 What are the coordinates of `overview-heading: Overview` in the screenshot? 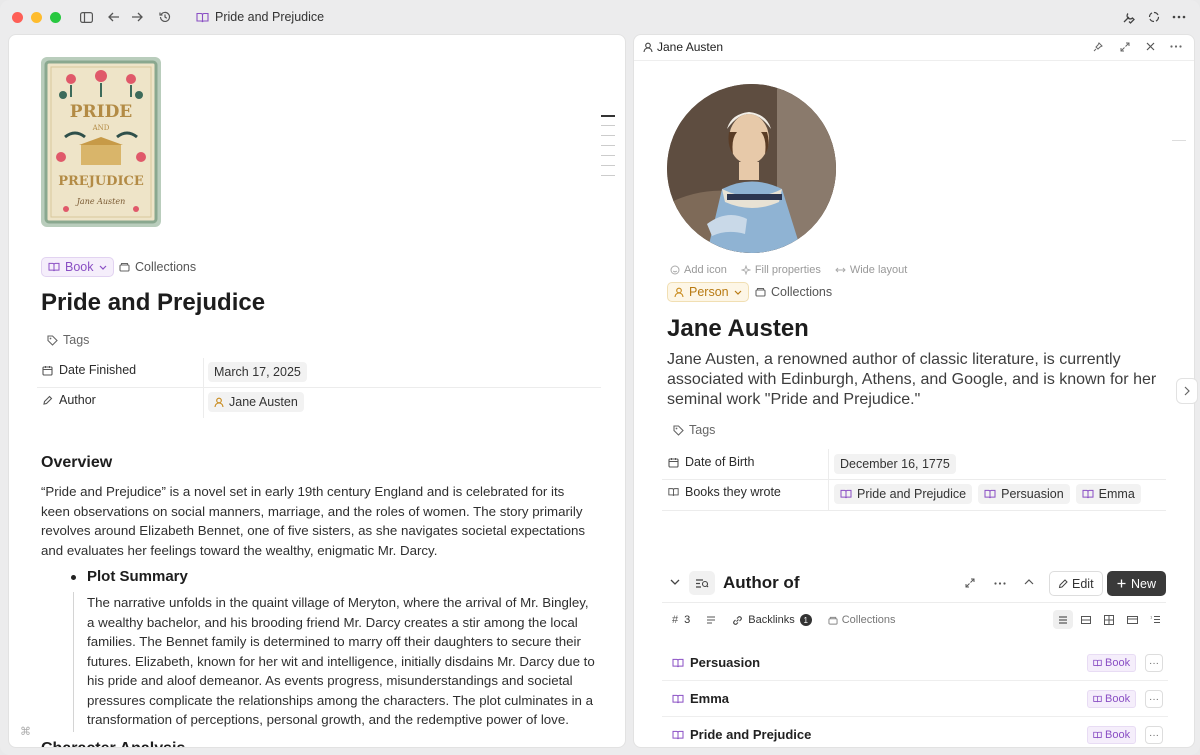 It's located at (77, 462).